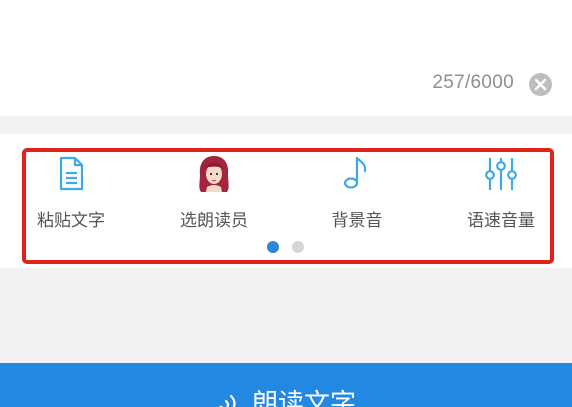 Image resolution: width=572 pixels, height=407 pixels. What do you see at coordinates (357, 221) in the screenshot?
I see `tool-label-music: 背景音` at bounding box center [357, 221].